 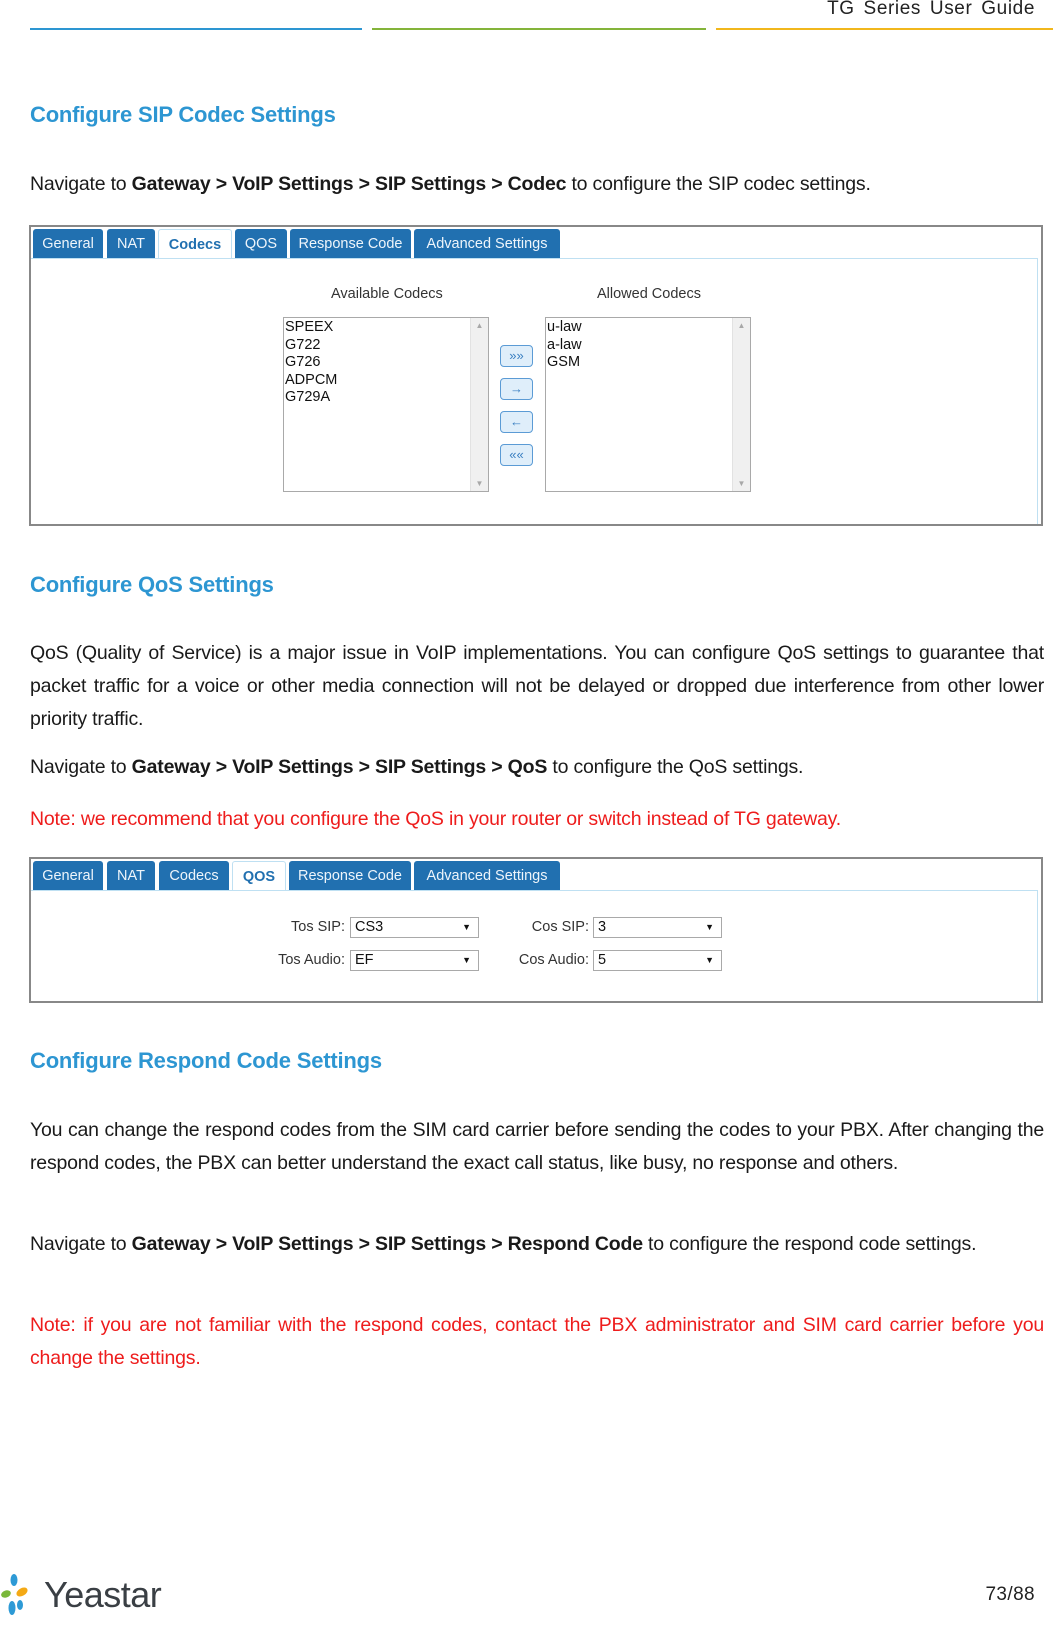 What do you see at coordinates (183, 114) in the screenshot?
I see `section-title-codec: Configure SIP Codec Settings` at bounding box center [183, 114].